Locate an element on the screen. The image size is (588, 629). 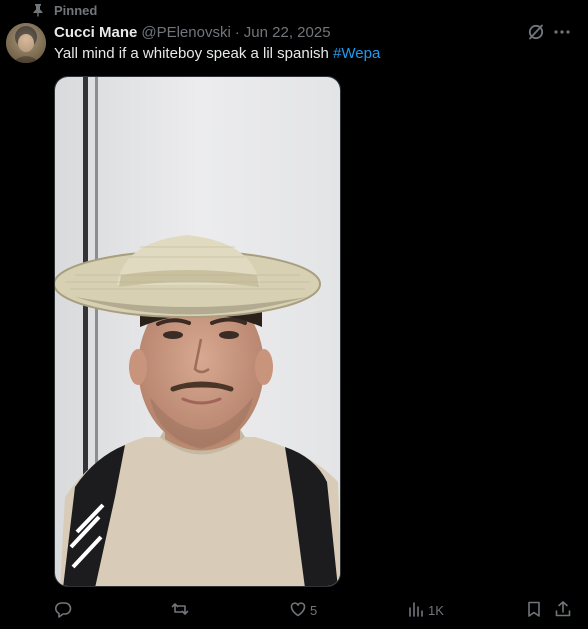
heart-icon is located at coordinates (298, 610).